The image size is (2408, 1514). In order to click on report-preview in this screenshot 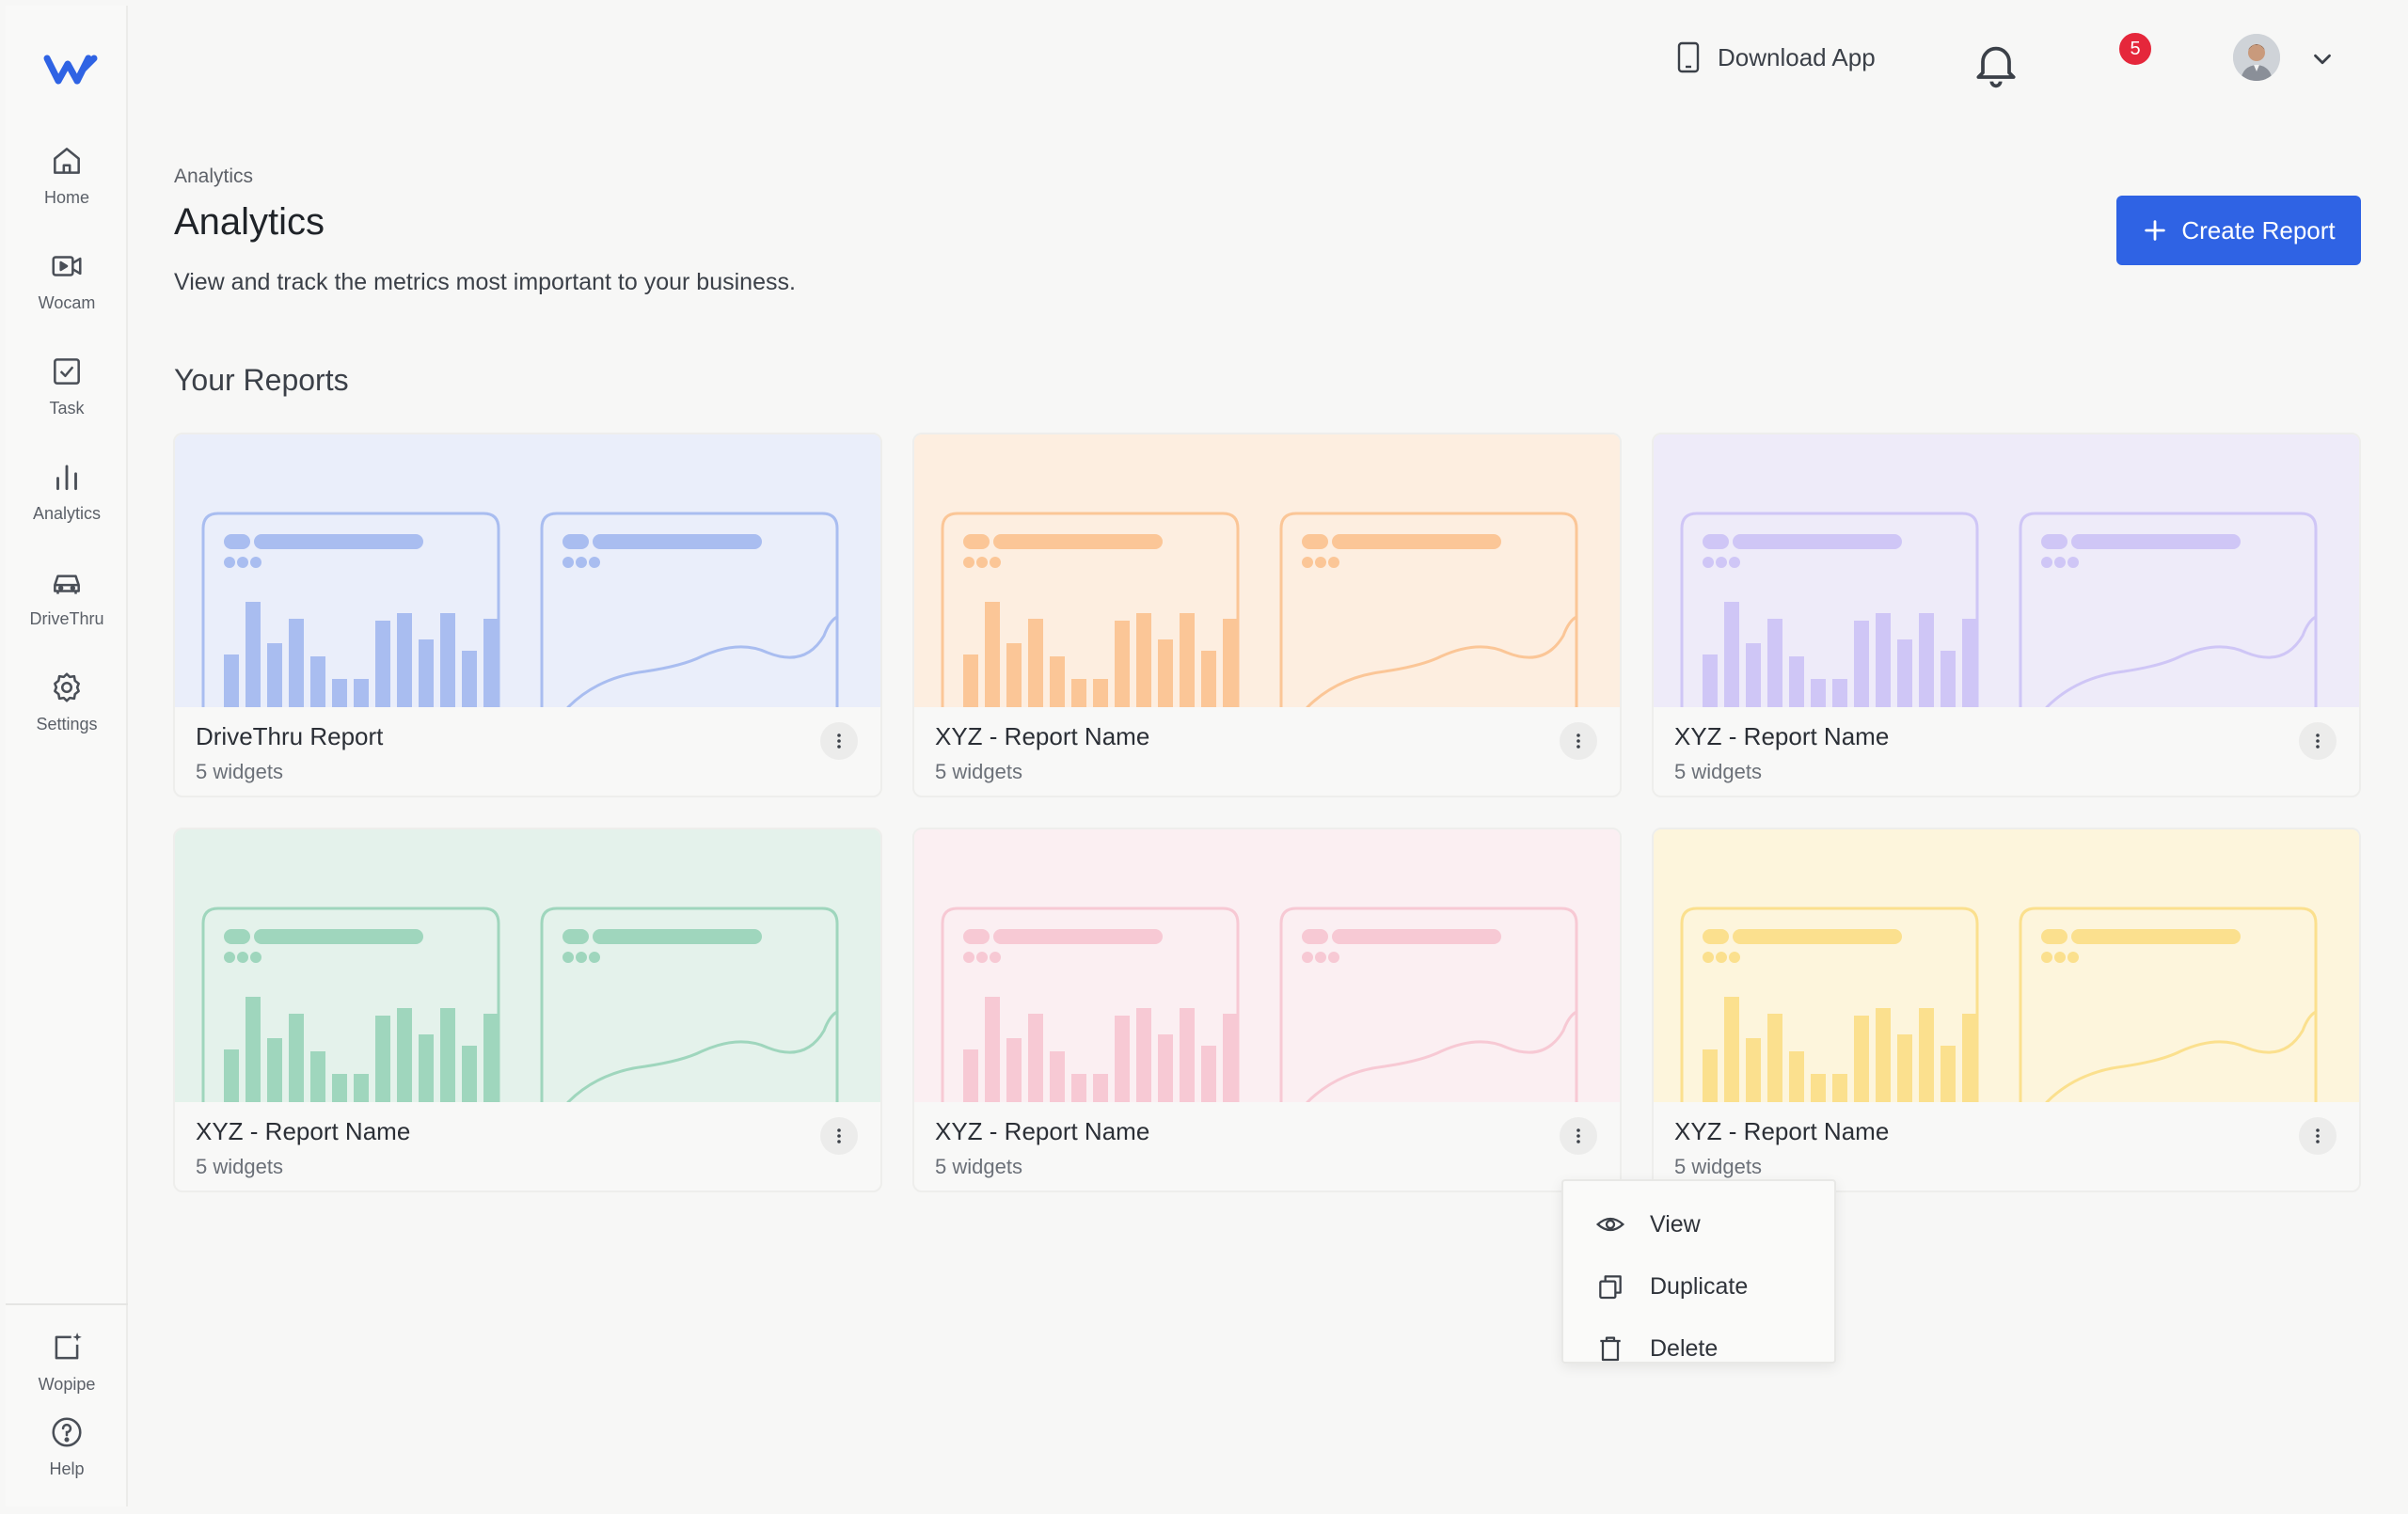, I will do `click(2007, 570)`.